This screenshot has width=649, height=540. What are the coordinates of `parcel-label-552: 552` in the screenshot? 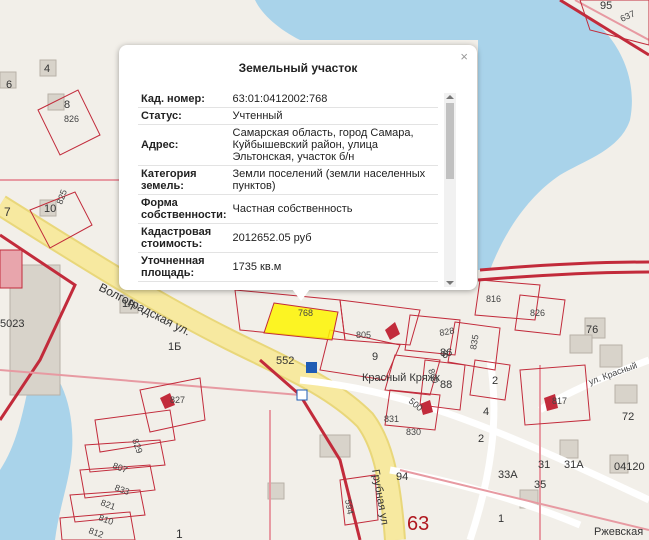 It's located at (285, 361).